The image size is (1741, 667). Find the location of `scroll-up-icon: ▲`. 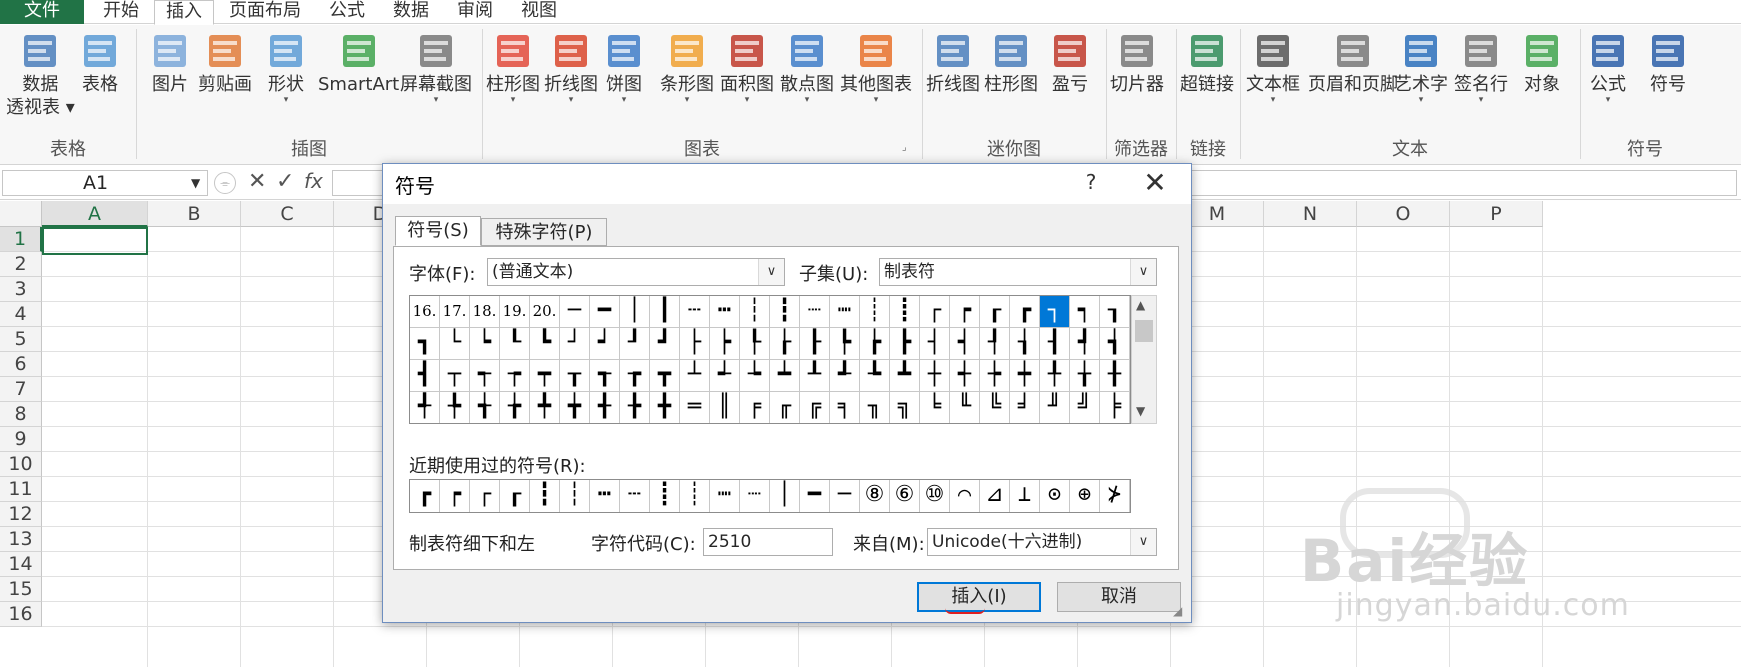

scroll-up-icon: ▲ is located at coordinates (1140, 305).